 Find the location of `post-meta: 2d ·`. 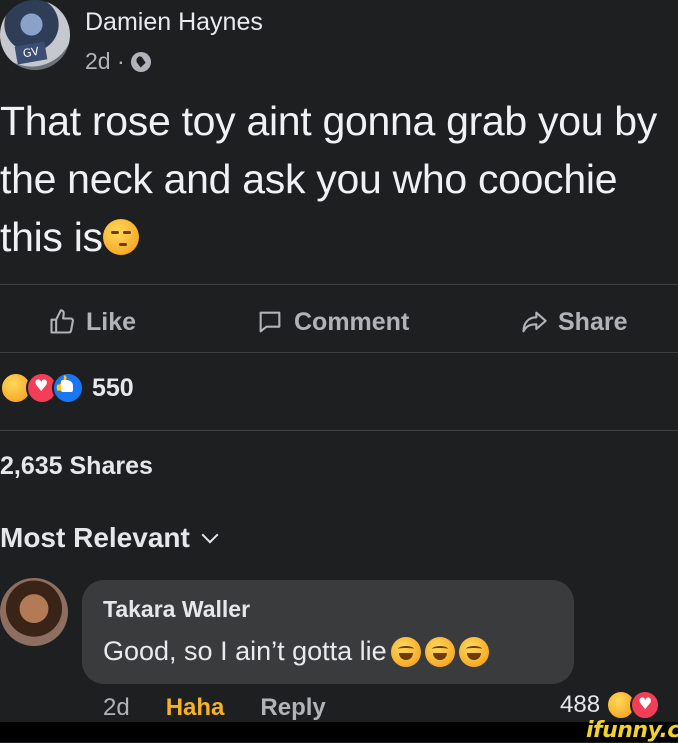

post-meta: 2d · is located at coordinates (118, 61).